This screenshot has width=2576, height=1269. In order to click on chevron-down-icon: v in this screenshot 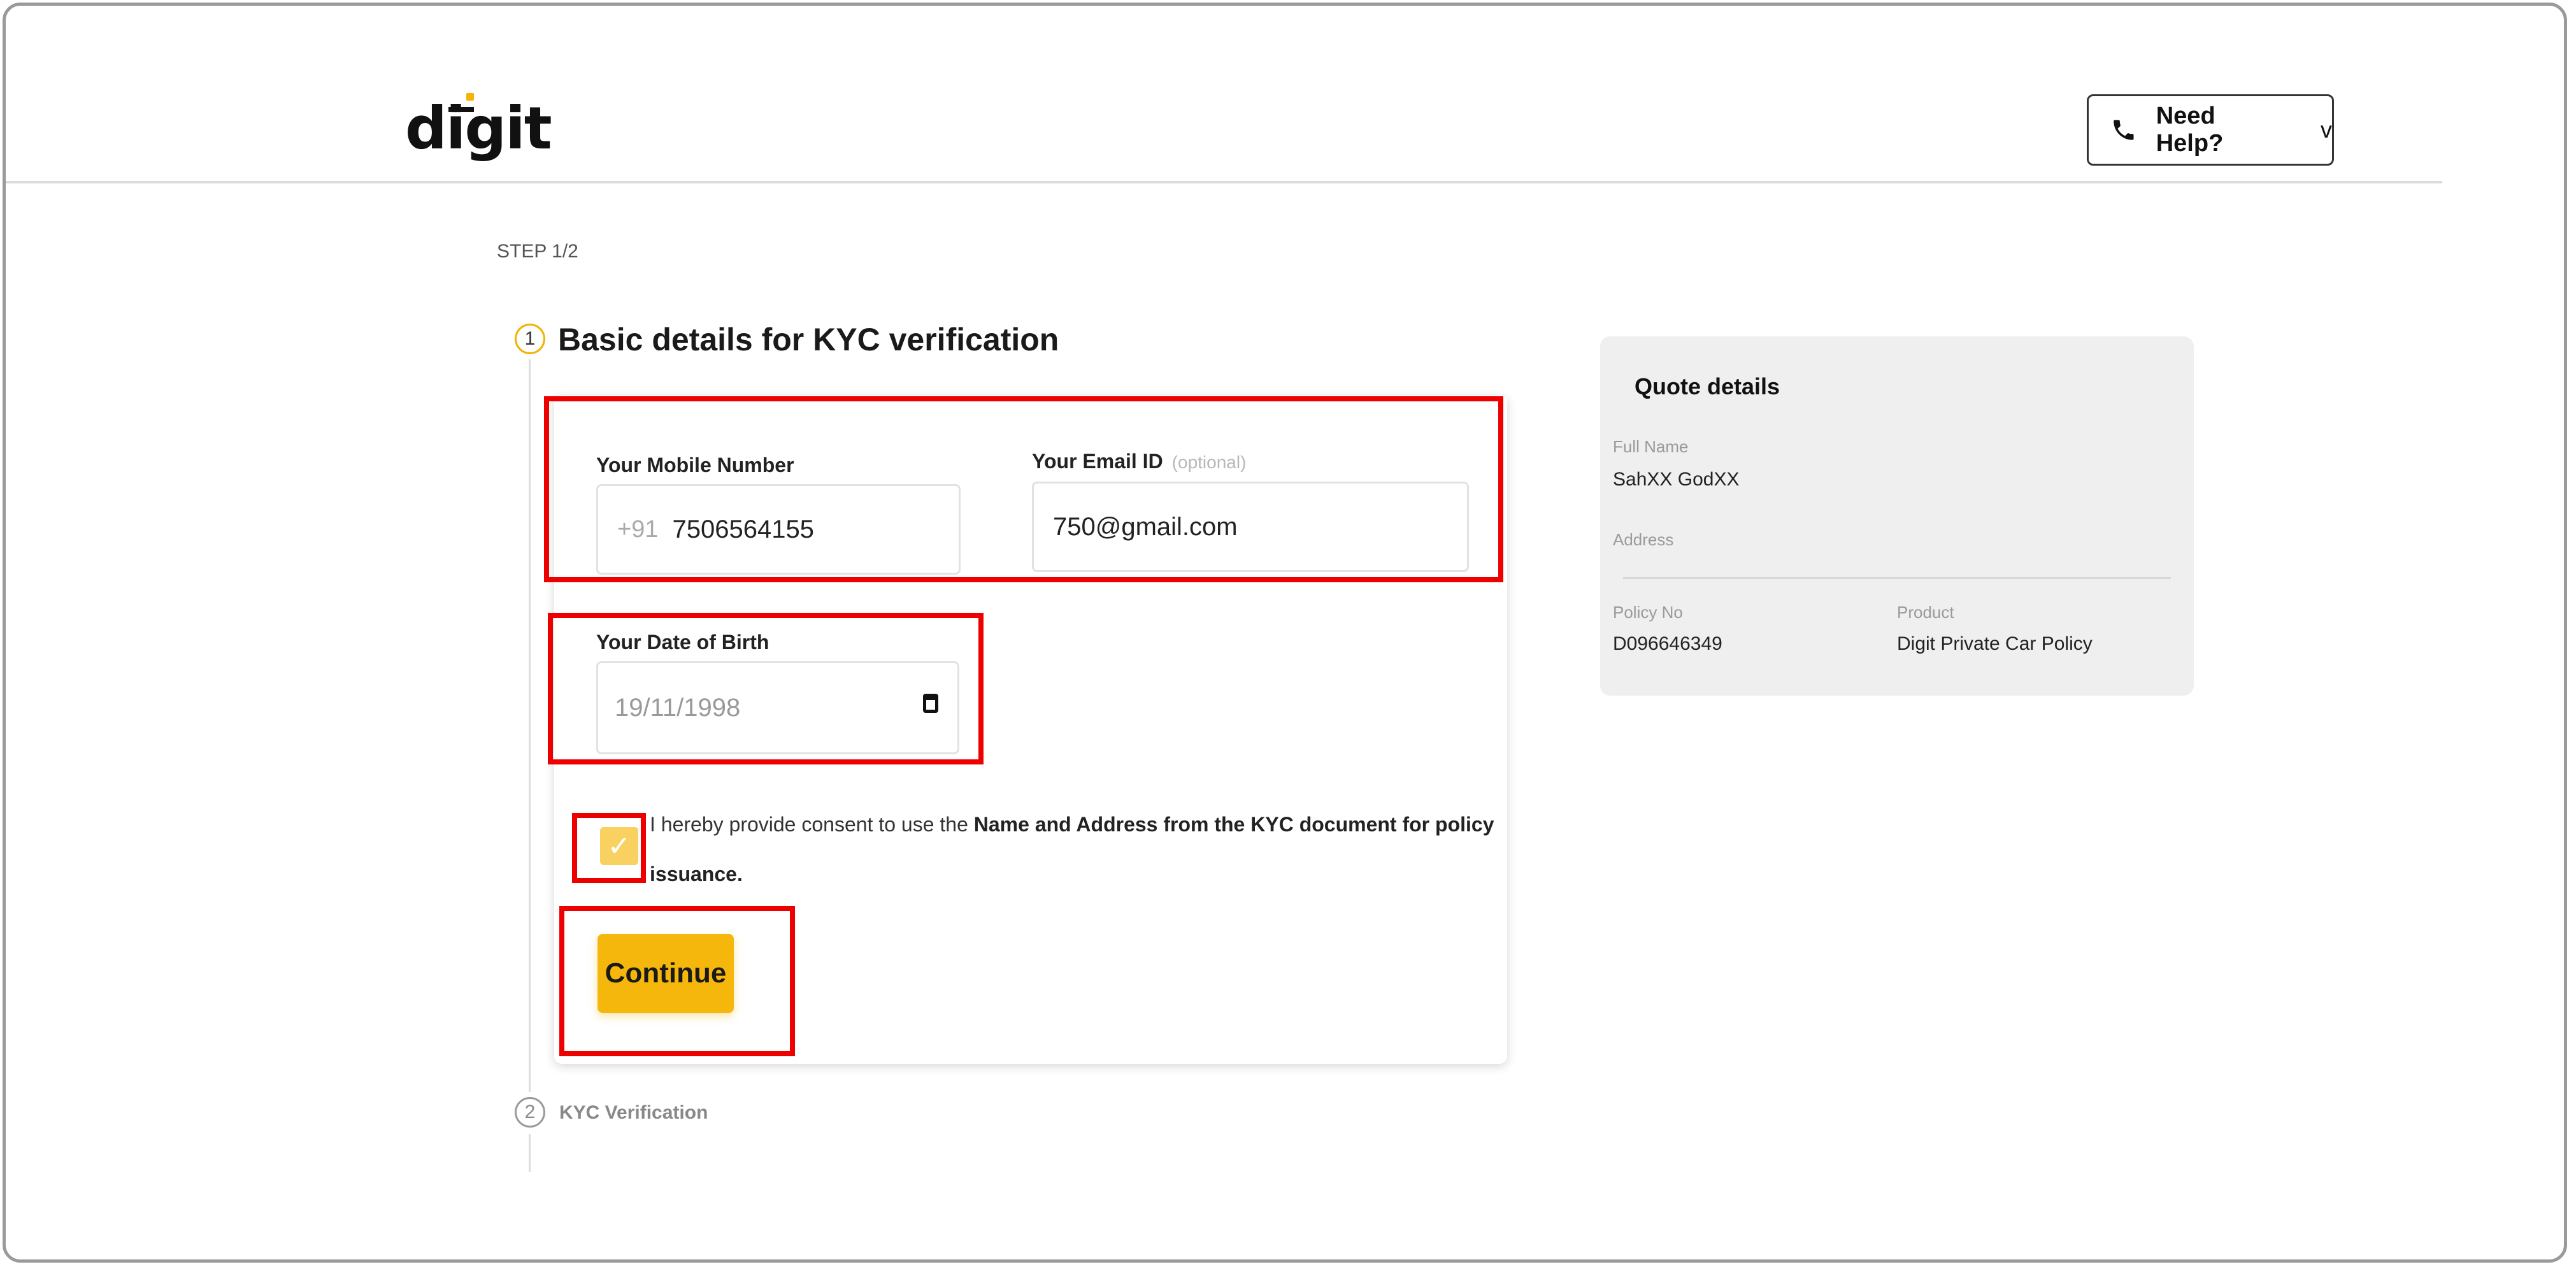, I will do `click(2326, 130)`.